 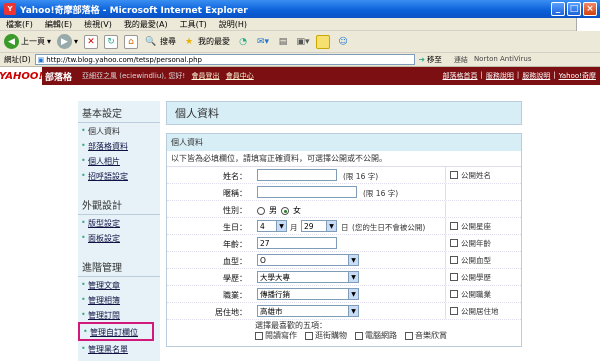 What do you see at coordinates (119, 130) in the screenshot?
I see `sidebar-item-profile: 個人資料` at bounding box center [119, 130].